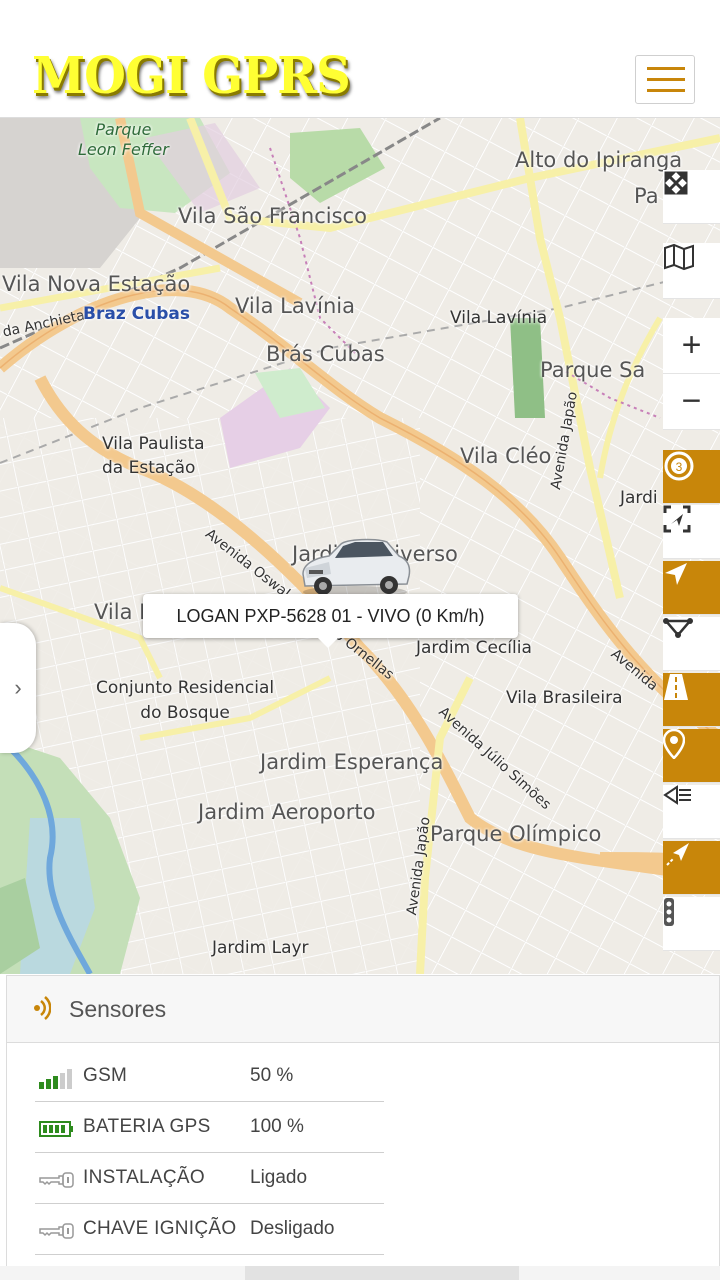  What do you see at coordinates (354, 567) in the screenshot?
I see `vehicle-car-icon` at bounding box center [354, 567].